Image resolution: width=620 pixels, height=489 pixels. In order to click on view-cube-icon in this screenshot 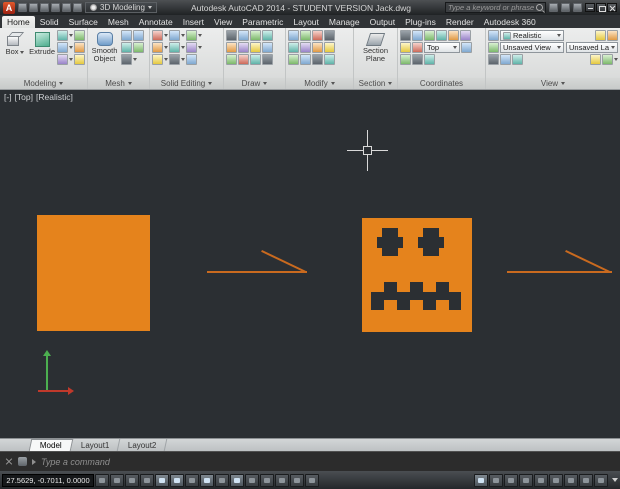, I will do `click(517, 59)`.